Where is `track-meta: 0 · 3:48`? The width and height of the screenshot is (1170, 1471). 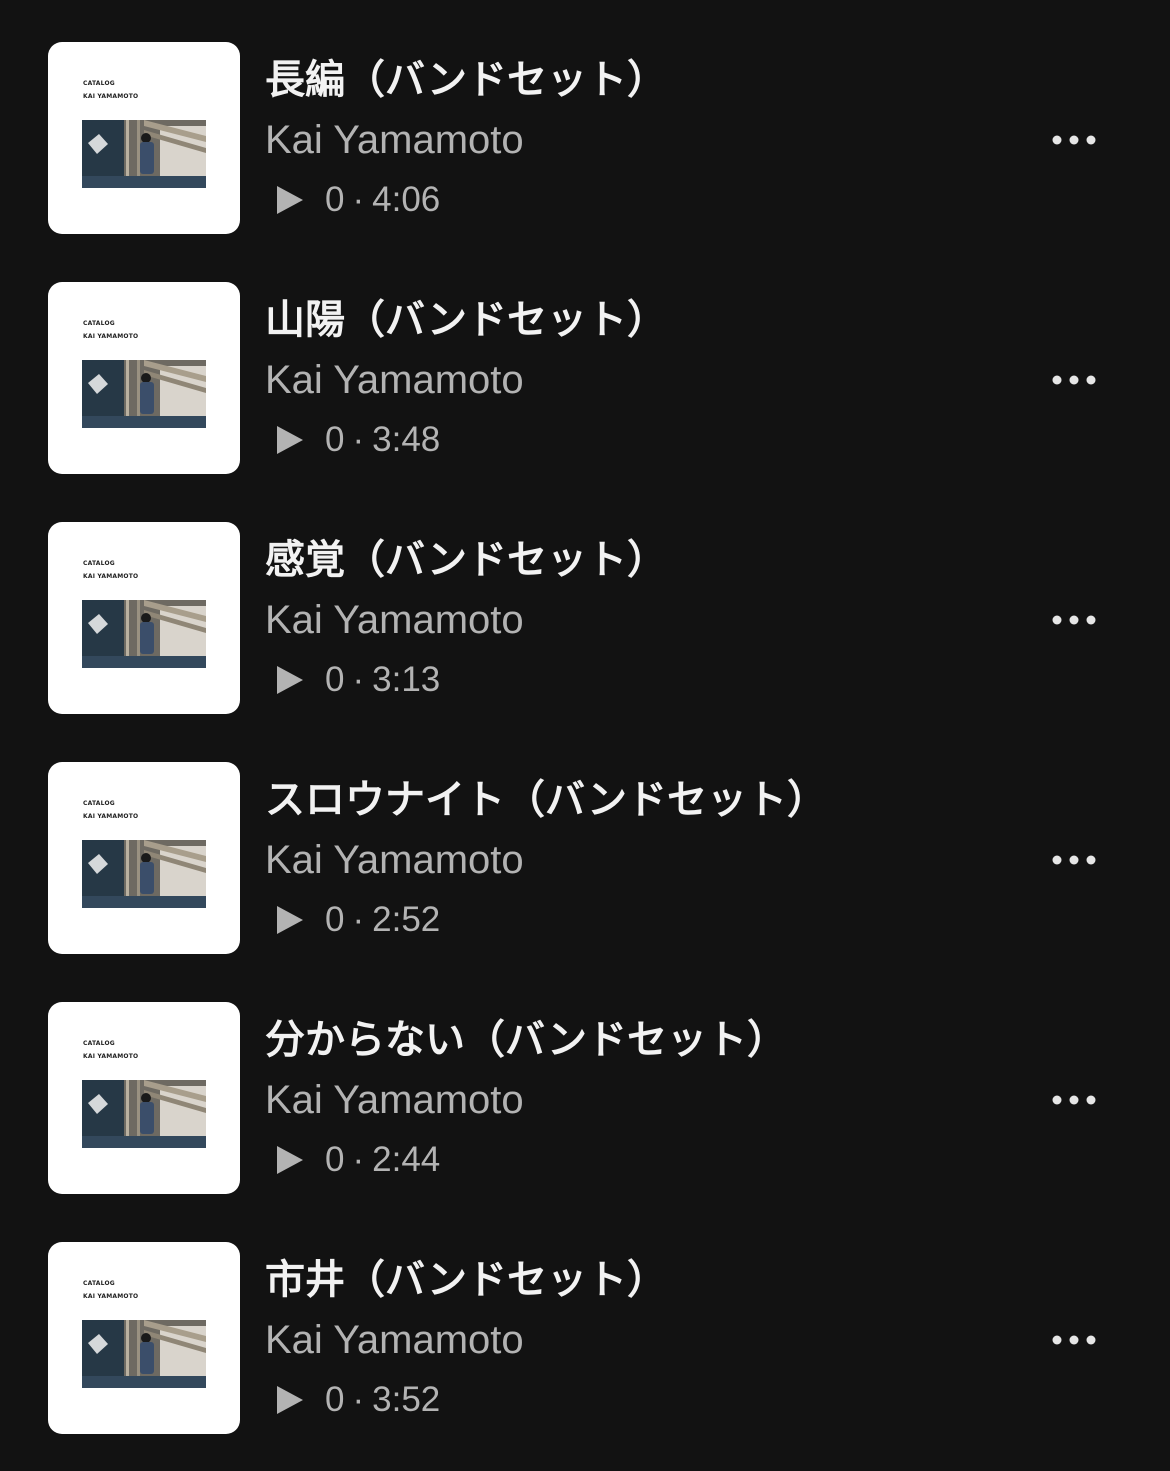
track-meta: 0 · 3:48 is located at coordinates (357, 440).